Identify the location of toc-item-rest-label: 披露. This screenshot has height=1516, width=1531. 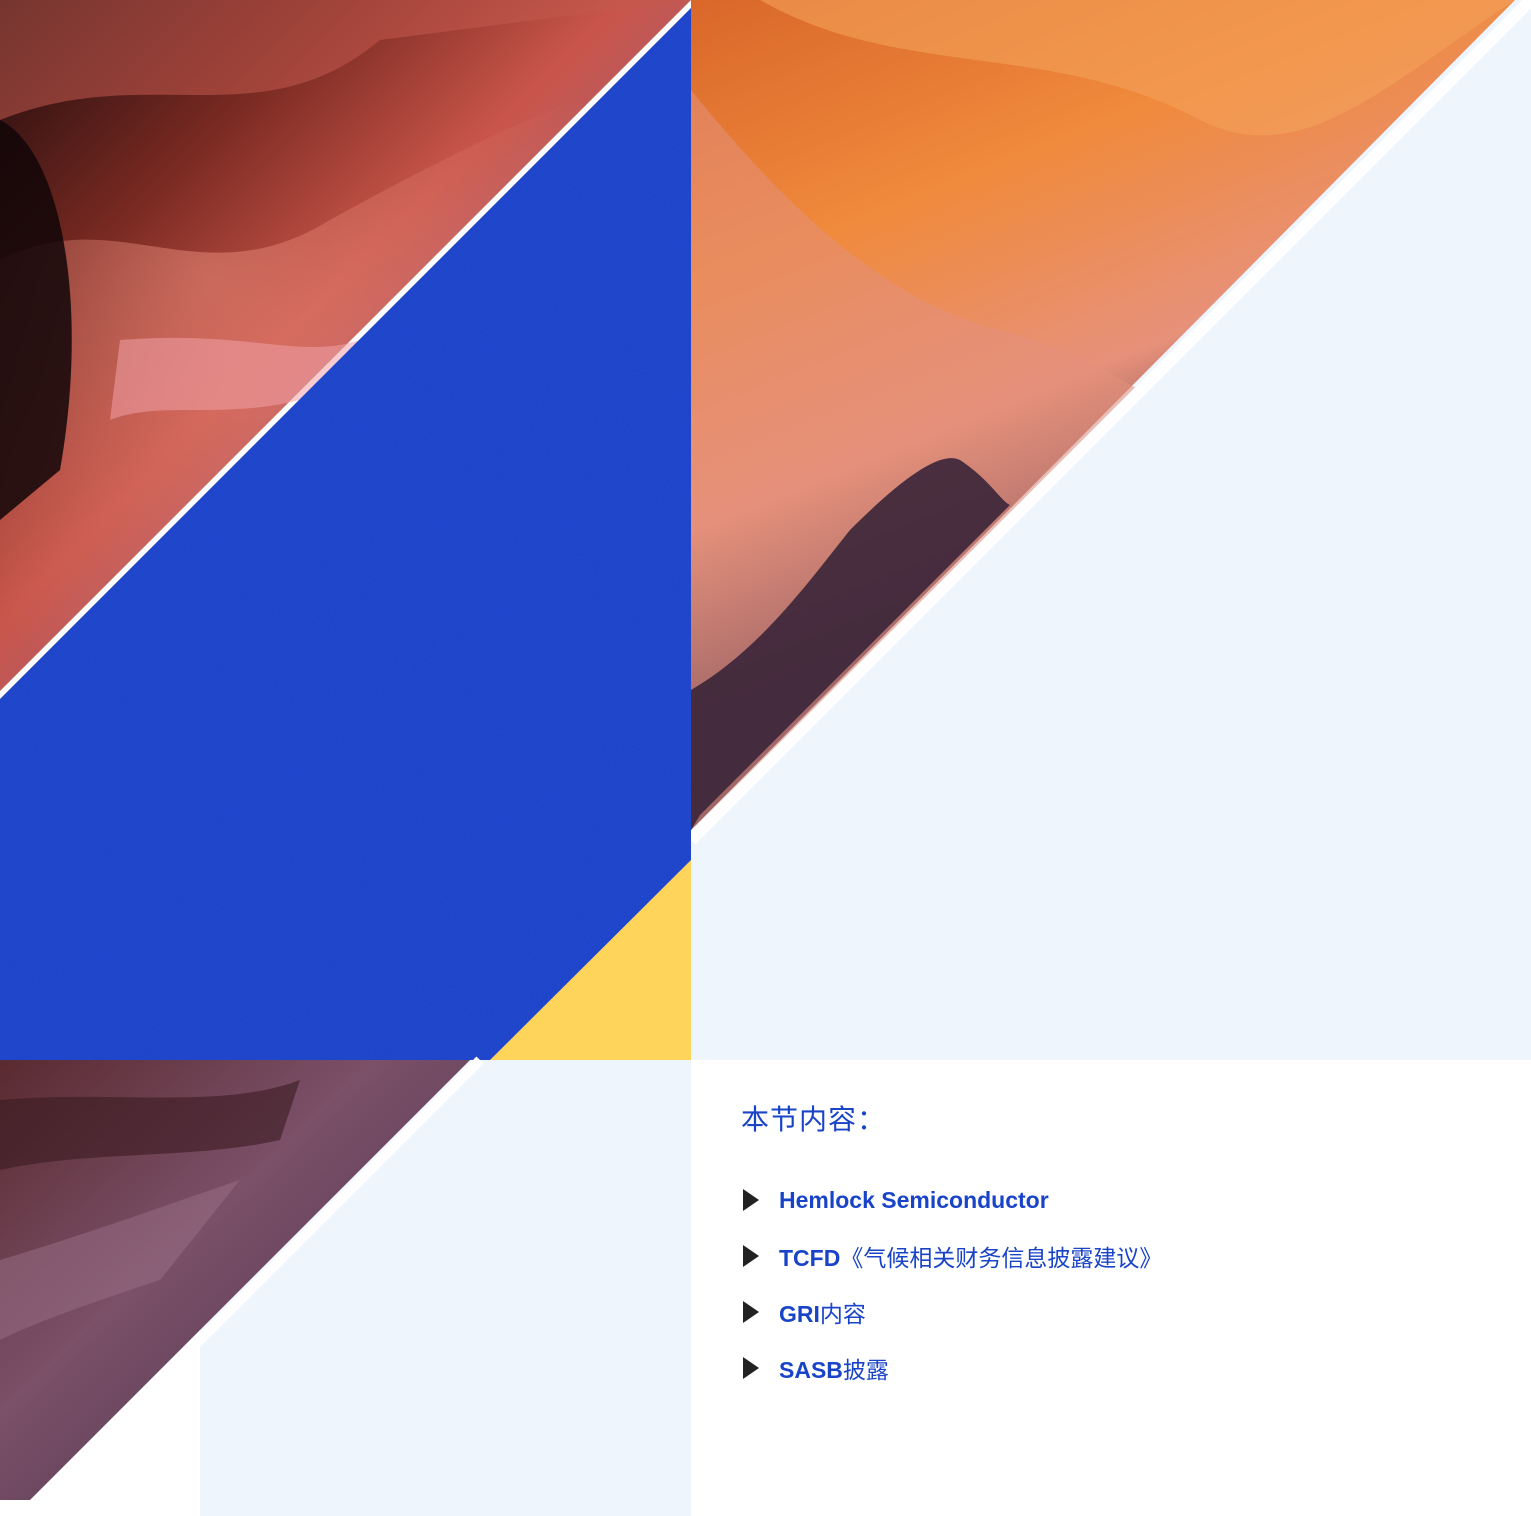
(865, 1370).